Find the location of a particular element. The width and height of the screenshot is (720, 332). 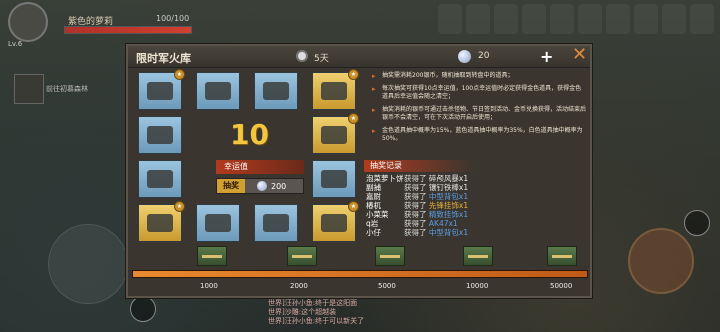

hp-value: 100/100 is located at coordinates (173, 18).